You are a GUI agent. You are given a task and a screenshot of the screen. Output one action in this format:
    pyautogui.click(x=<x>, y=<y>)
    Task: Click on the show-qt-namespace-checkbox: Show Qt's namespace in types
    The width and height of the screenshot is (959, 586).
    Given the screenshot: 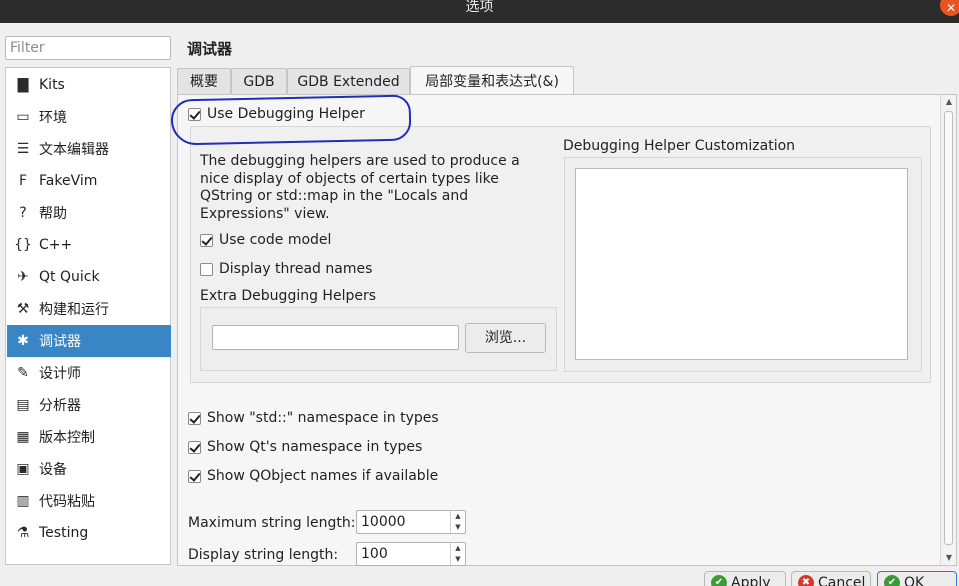 What is the action you would take?
    pyautogui.click(x=305, y=447)
    